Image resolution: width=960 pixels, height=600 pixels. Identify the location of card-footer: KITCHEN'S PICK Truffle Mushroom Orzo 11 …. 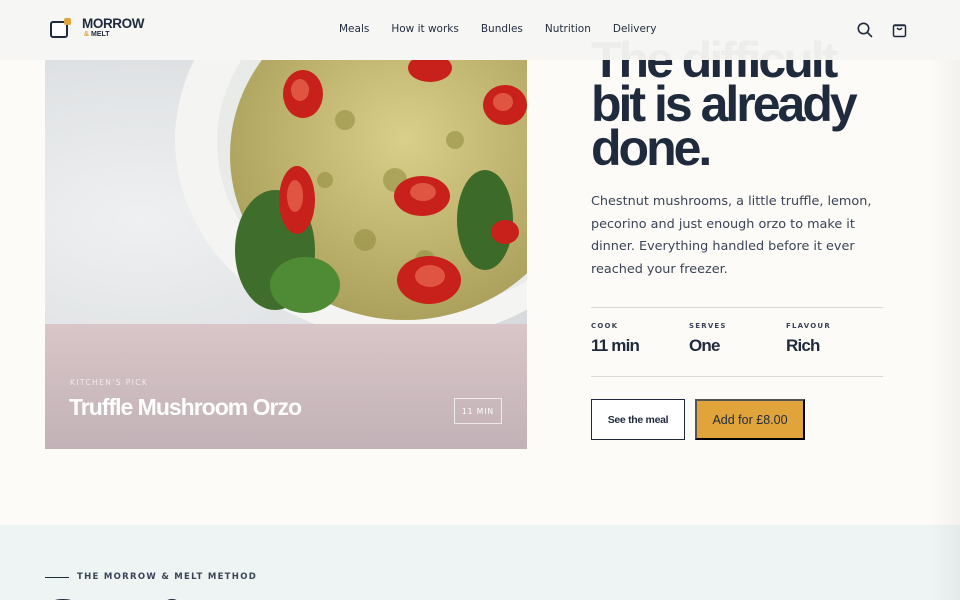
(286, 386).